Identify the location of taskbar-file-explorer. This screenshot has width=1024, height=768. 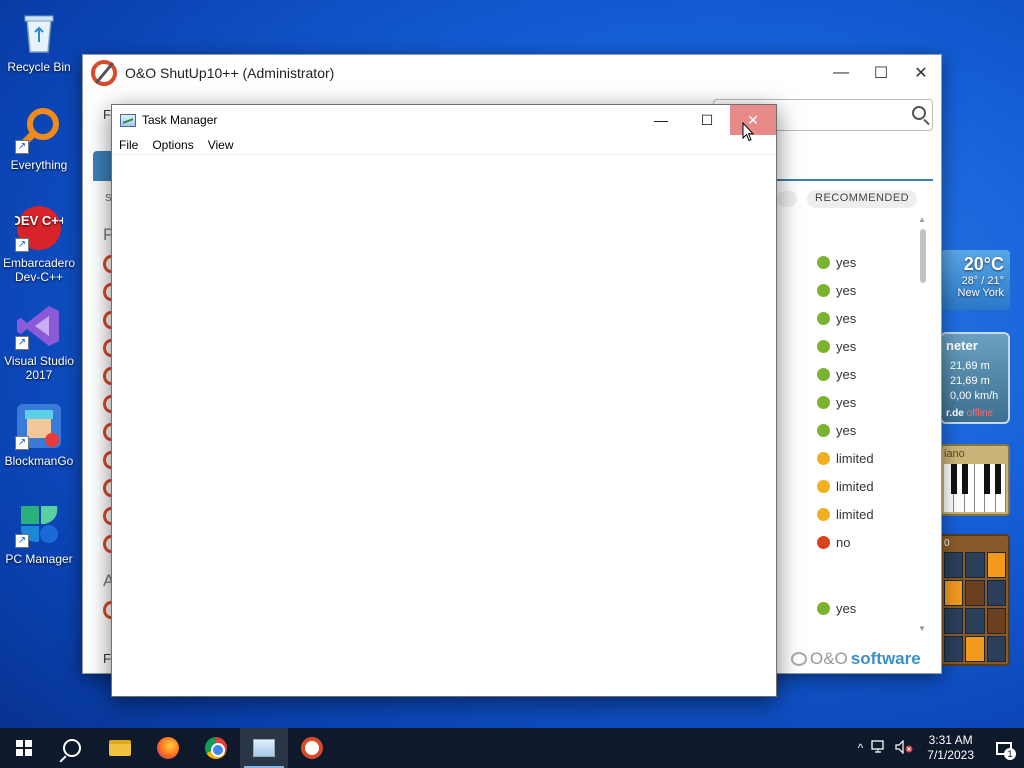
(120, 748).